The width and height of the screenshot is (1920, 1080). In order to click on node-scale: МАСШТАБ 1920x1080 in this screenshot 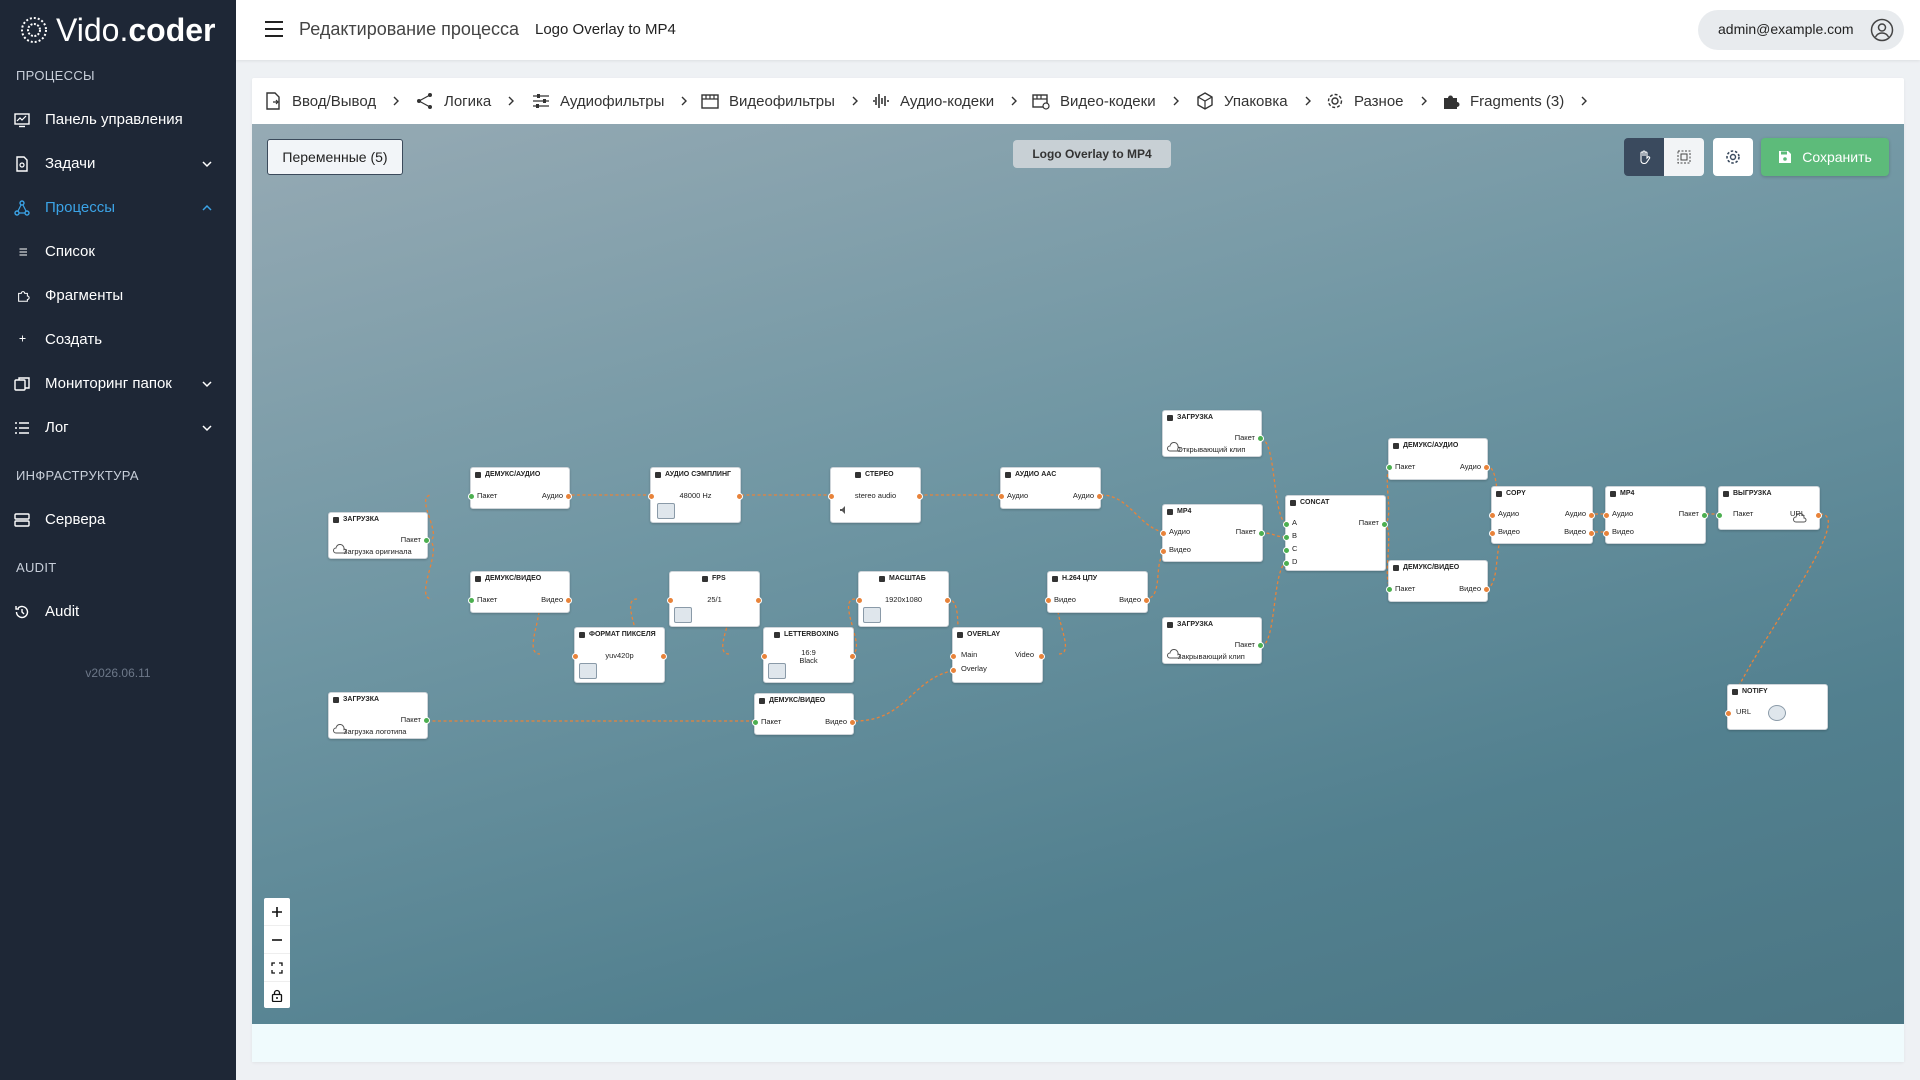, I will do `click(903, 599)`.